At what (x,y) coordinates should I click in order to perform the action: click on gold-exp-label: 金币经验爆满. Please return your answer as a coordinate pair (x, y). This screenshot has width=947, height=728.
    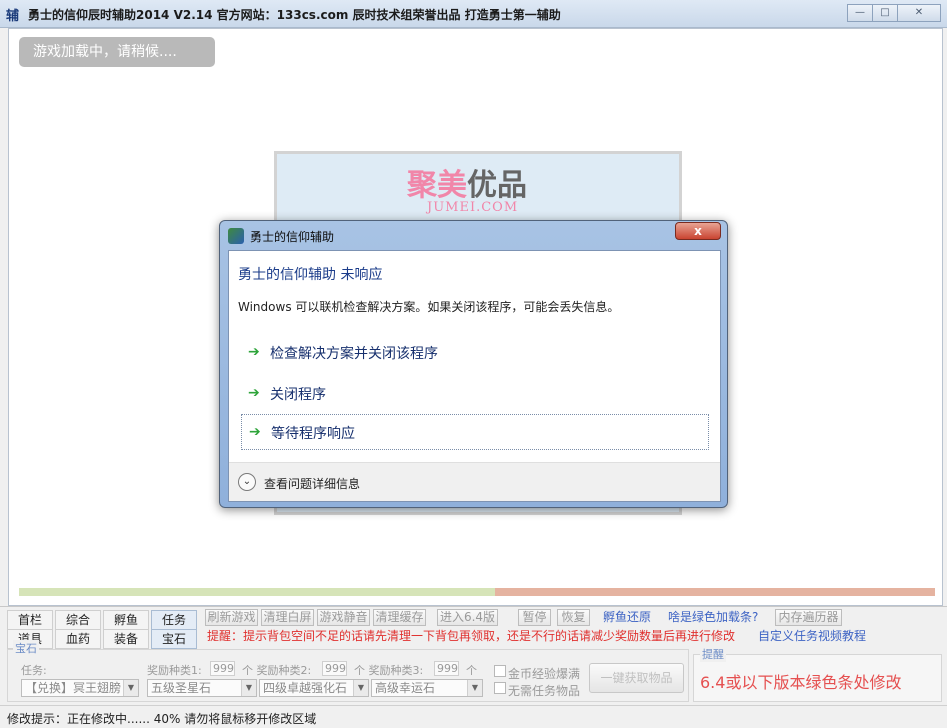
    Looking at the image, I should click on (544, 674).